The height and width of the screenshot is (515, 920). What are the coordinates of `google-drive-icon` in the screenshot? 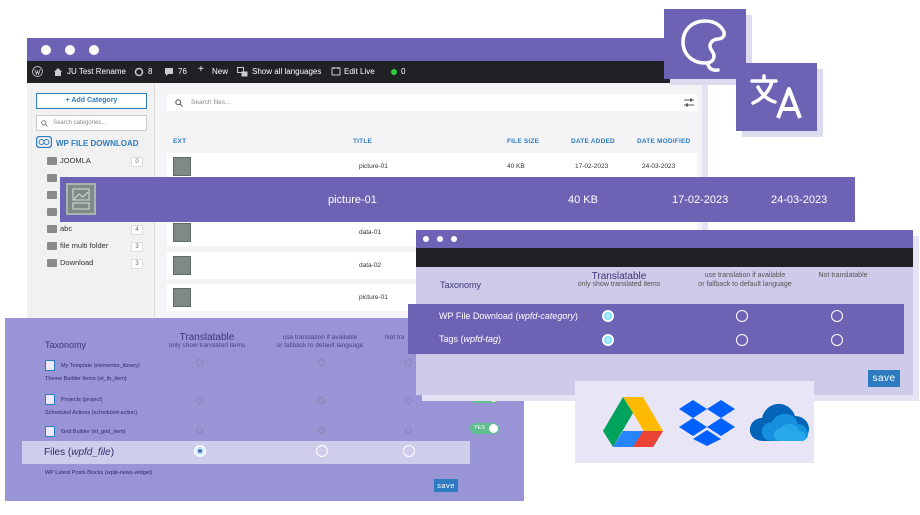 It's located at (633, 422).